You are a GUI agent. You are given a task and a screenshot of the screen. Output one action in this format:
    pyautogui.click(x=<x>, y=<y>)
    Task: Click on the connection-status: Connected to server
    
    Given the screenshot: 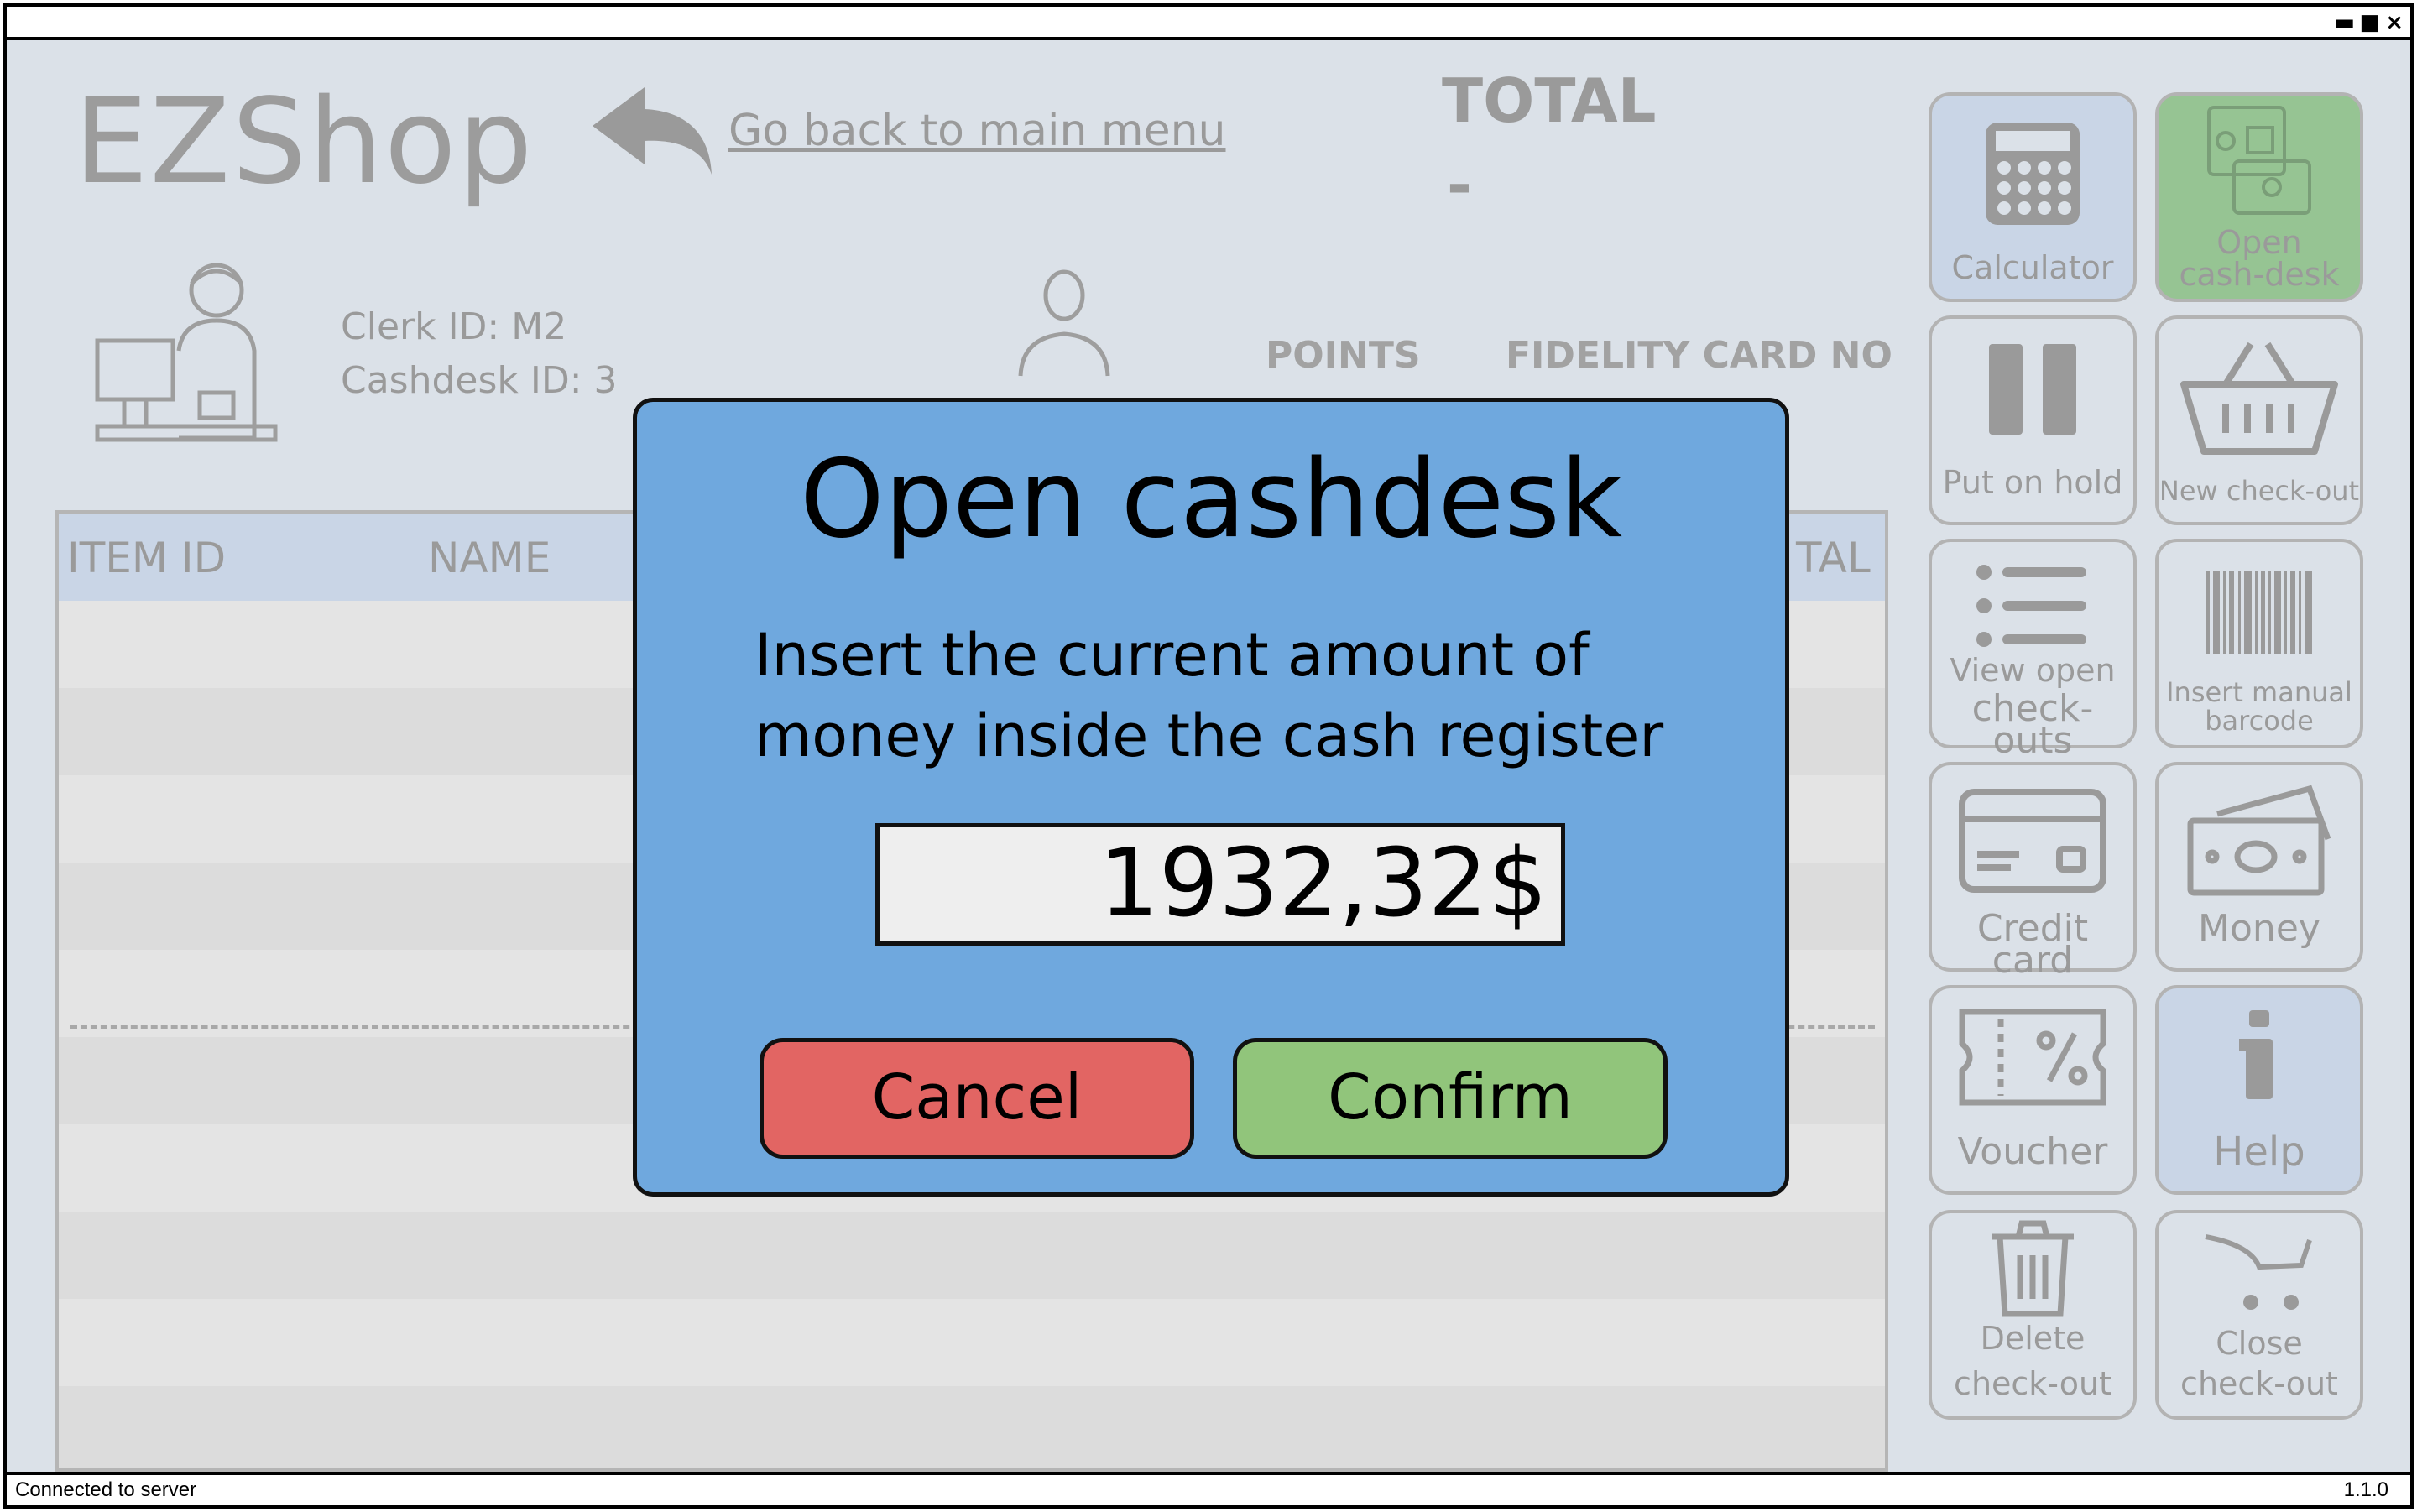 What is the action you would take?
    pyautogui.click(x=106, y=1489)
    